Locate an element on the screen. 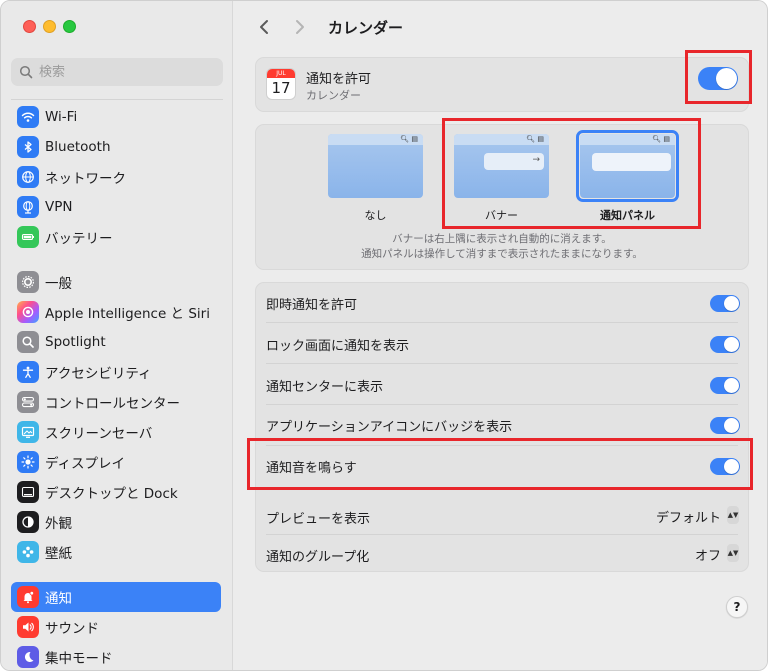  sidebar-item-apple-intelligence-siri: Apple Intelligence と Siri is located at coordinates (116, 312).